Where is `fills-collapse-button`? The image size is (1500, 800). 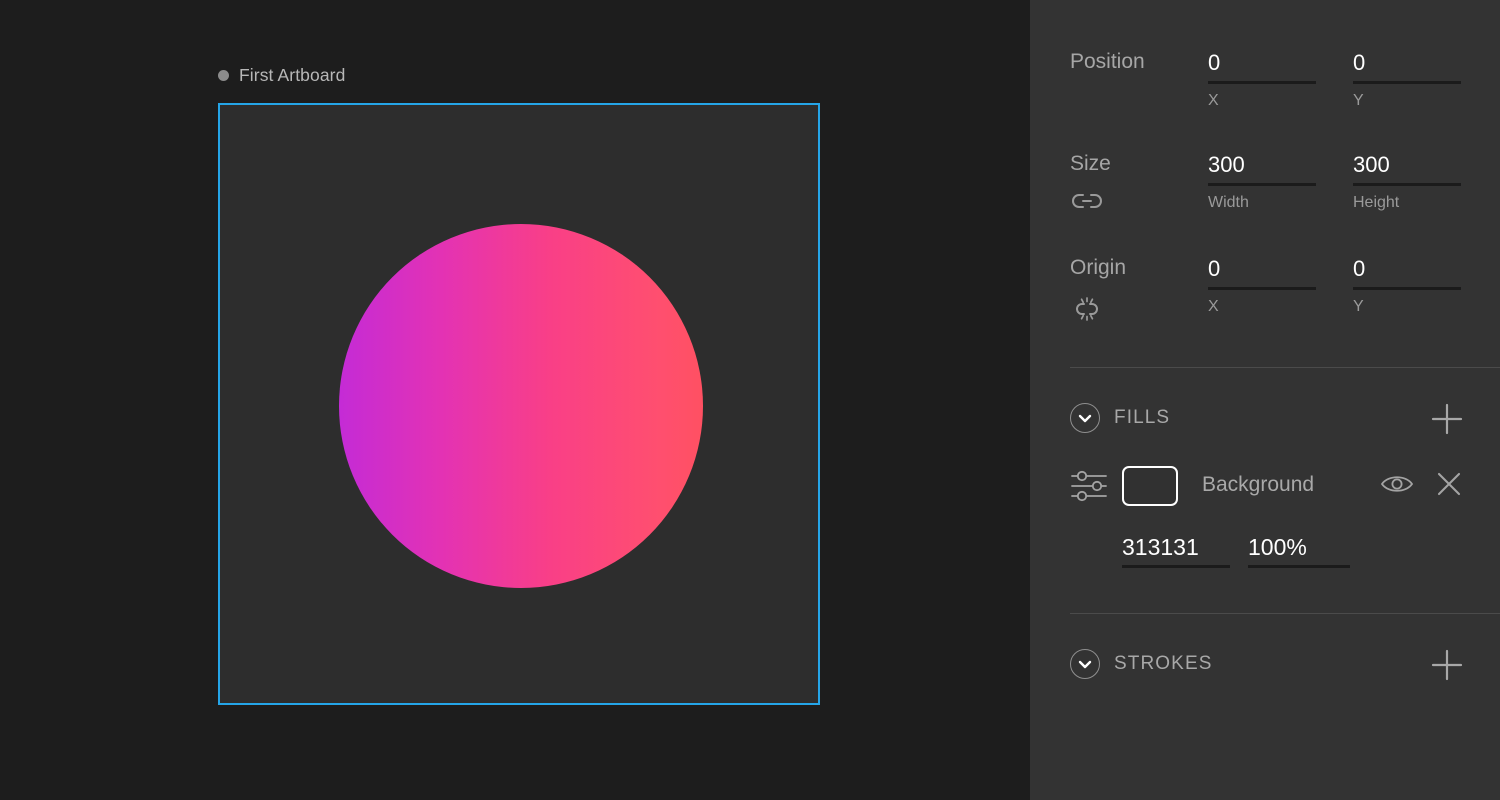 fills-collapse-button is located at coordinates (1085, 418).